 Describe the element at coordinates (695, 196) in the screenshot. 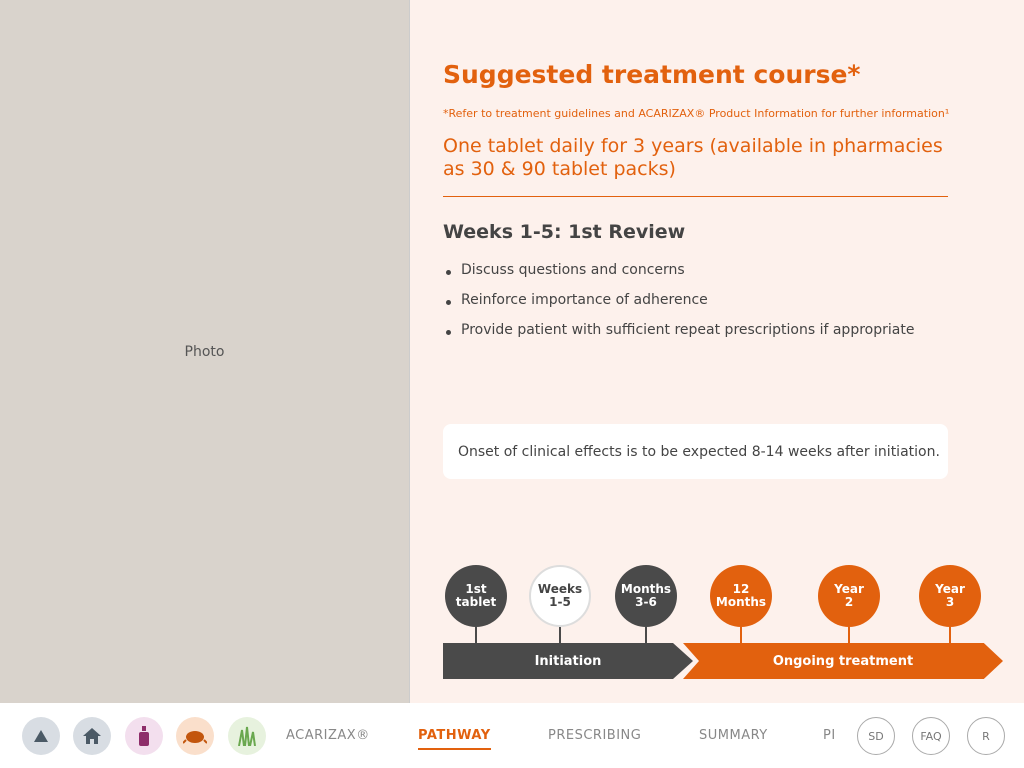

I see `divider` at that location.